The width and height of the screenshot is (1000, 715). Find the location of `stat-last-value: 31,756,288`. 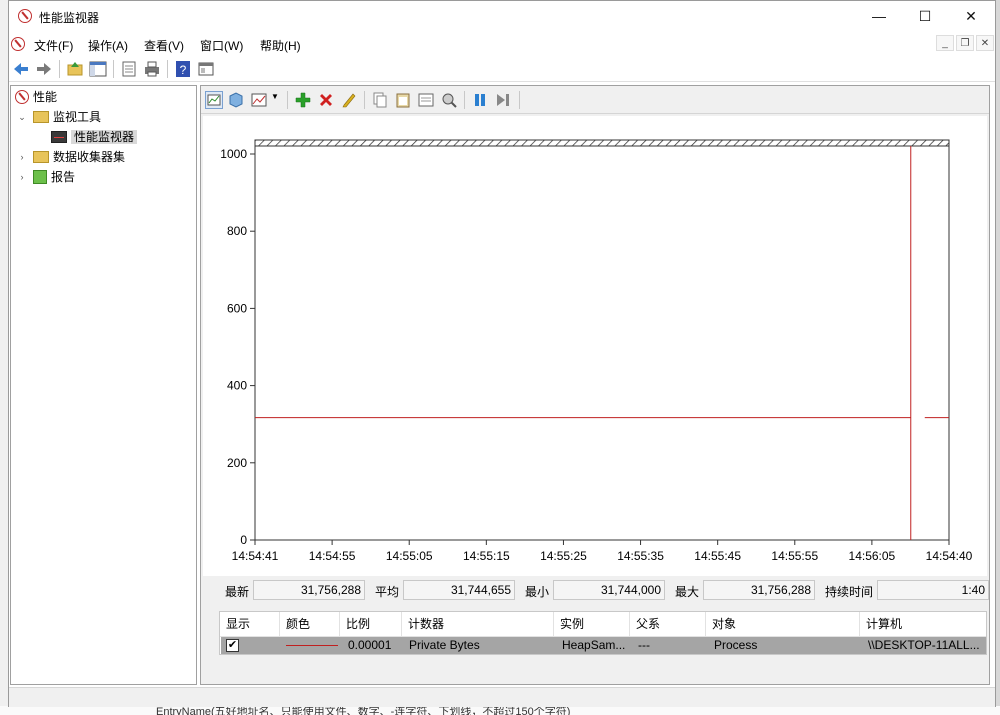

stat-last-value: 31,756,288 is located at coordinates (309, 590).